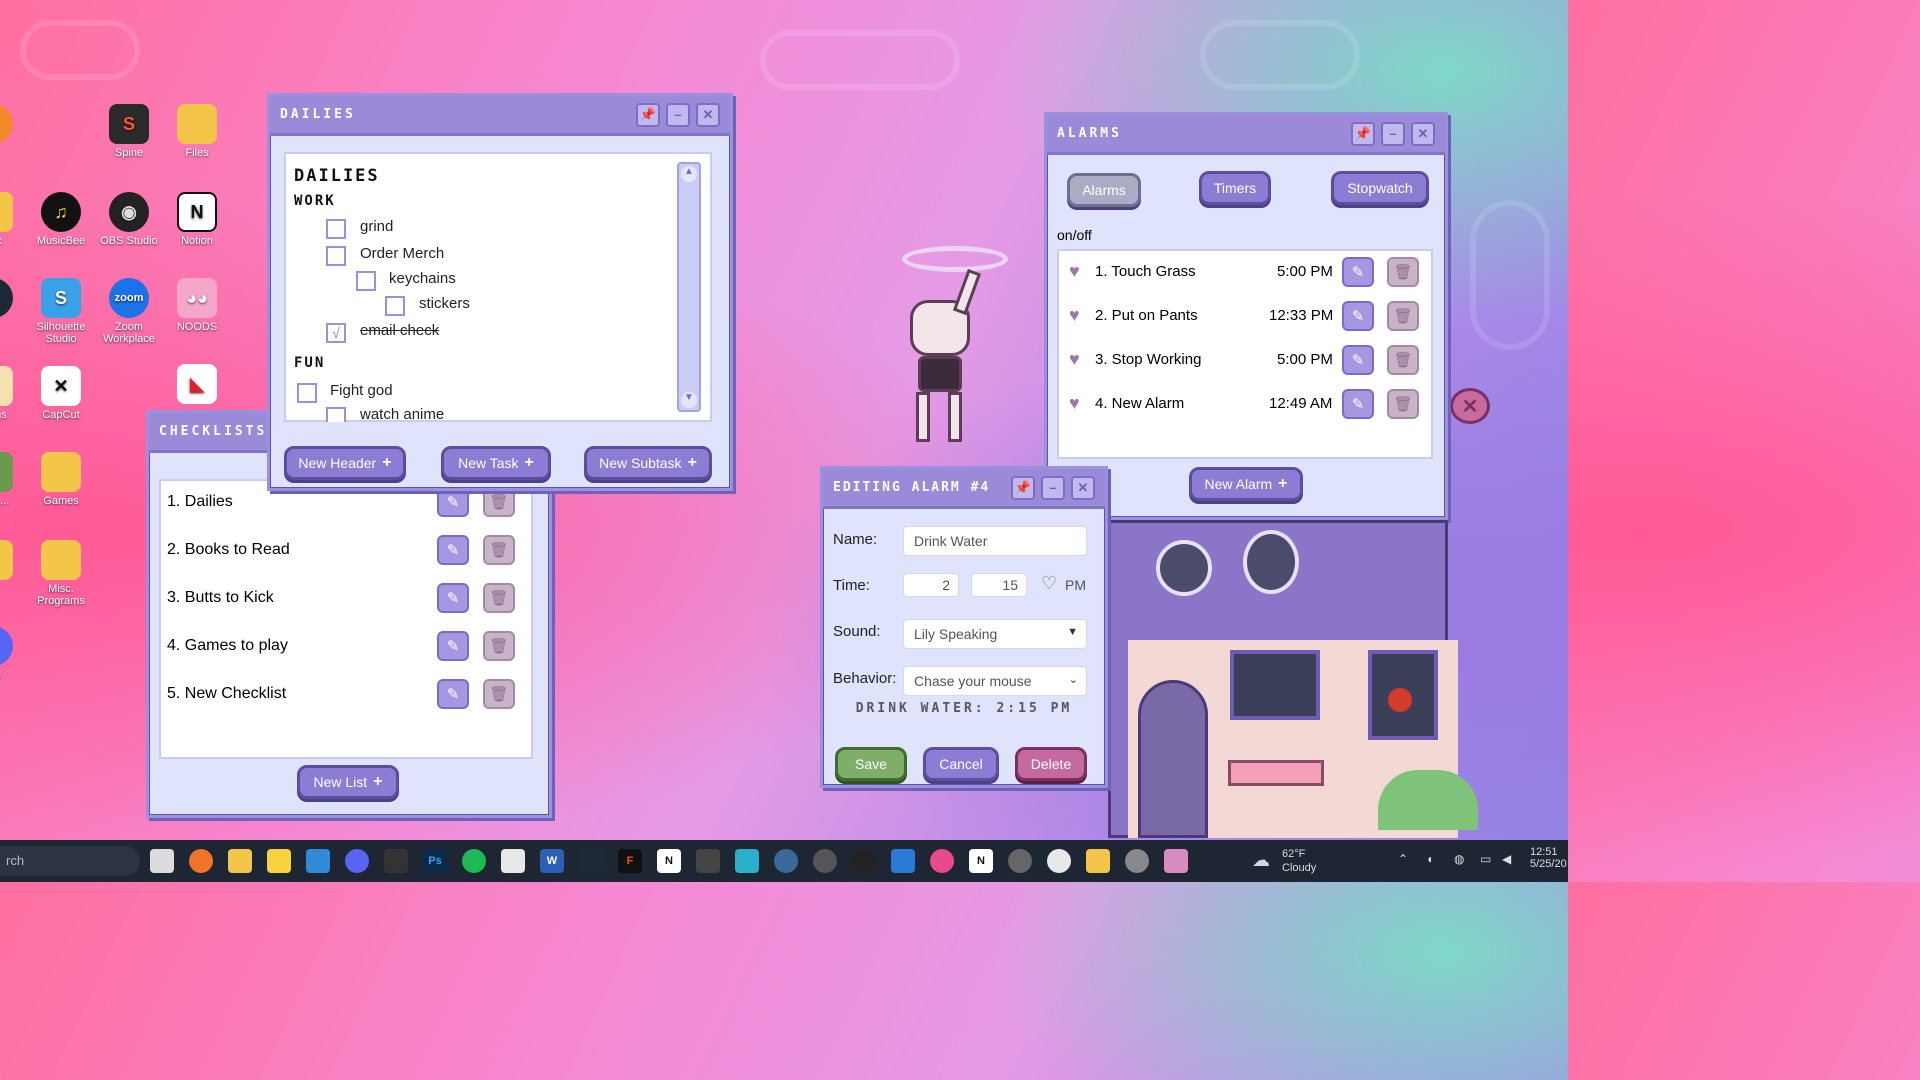 This screenshot has height=1080, width=1920. What do you see at coordinates (61, 479) in the screenshot?
I see `desktop-icon-games: Games` at bounding box center [61, 479].